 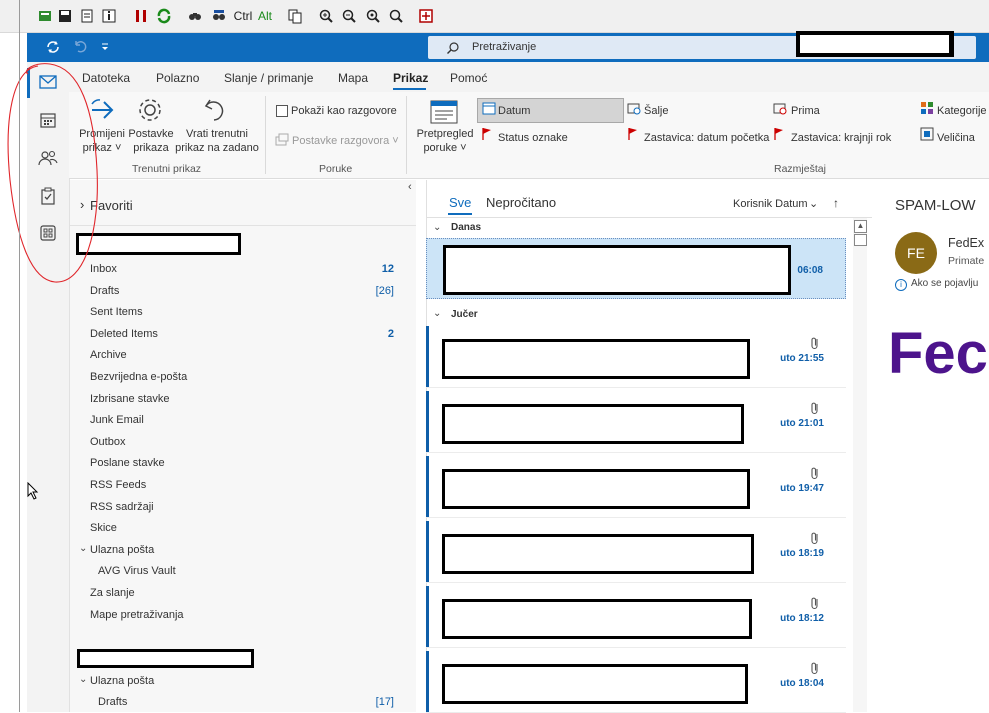 I want to click on folder-item: RSS Feeds, so click(x=118, y=485).